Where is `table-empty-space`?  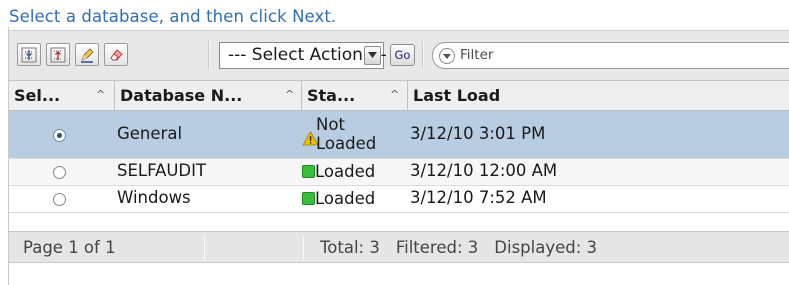 table-empty-space is located at coordinates (399, 222).